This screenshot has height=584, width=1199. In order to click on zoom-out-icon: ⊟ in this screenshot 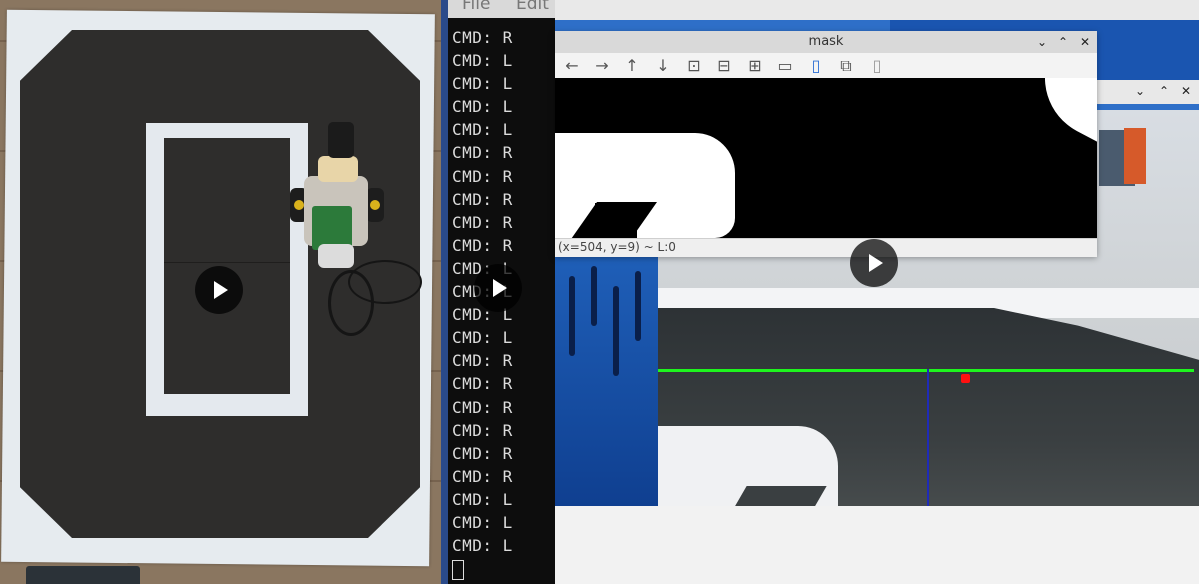, I will do `click(724, 66)`.